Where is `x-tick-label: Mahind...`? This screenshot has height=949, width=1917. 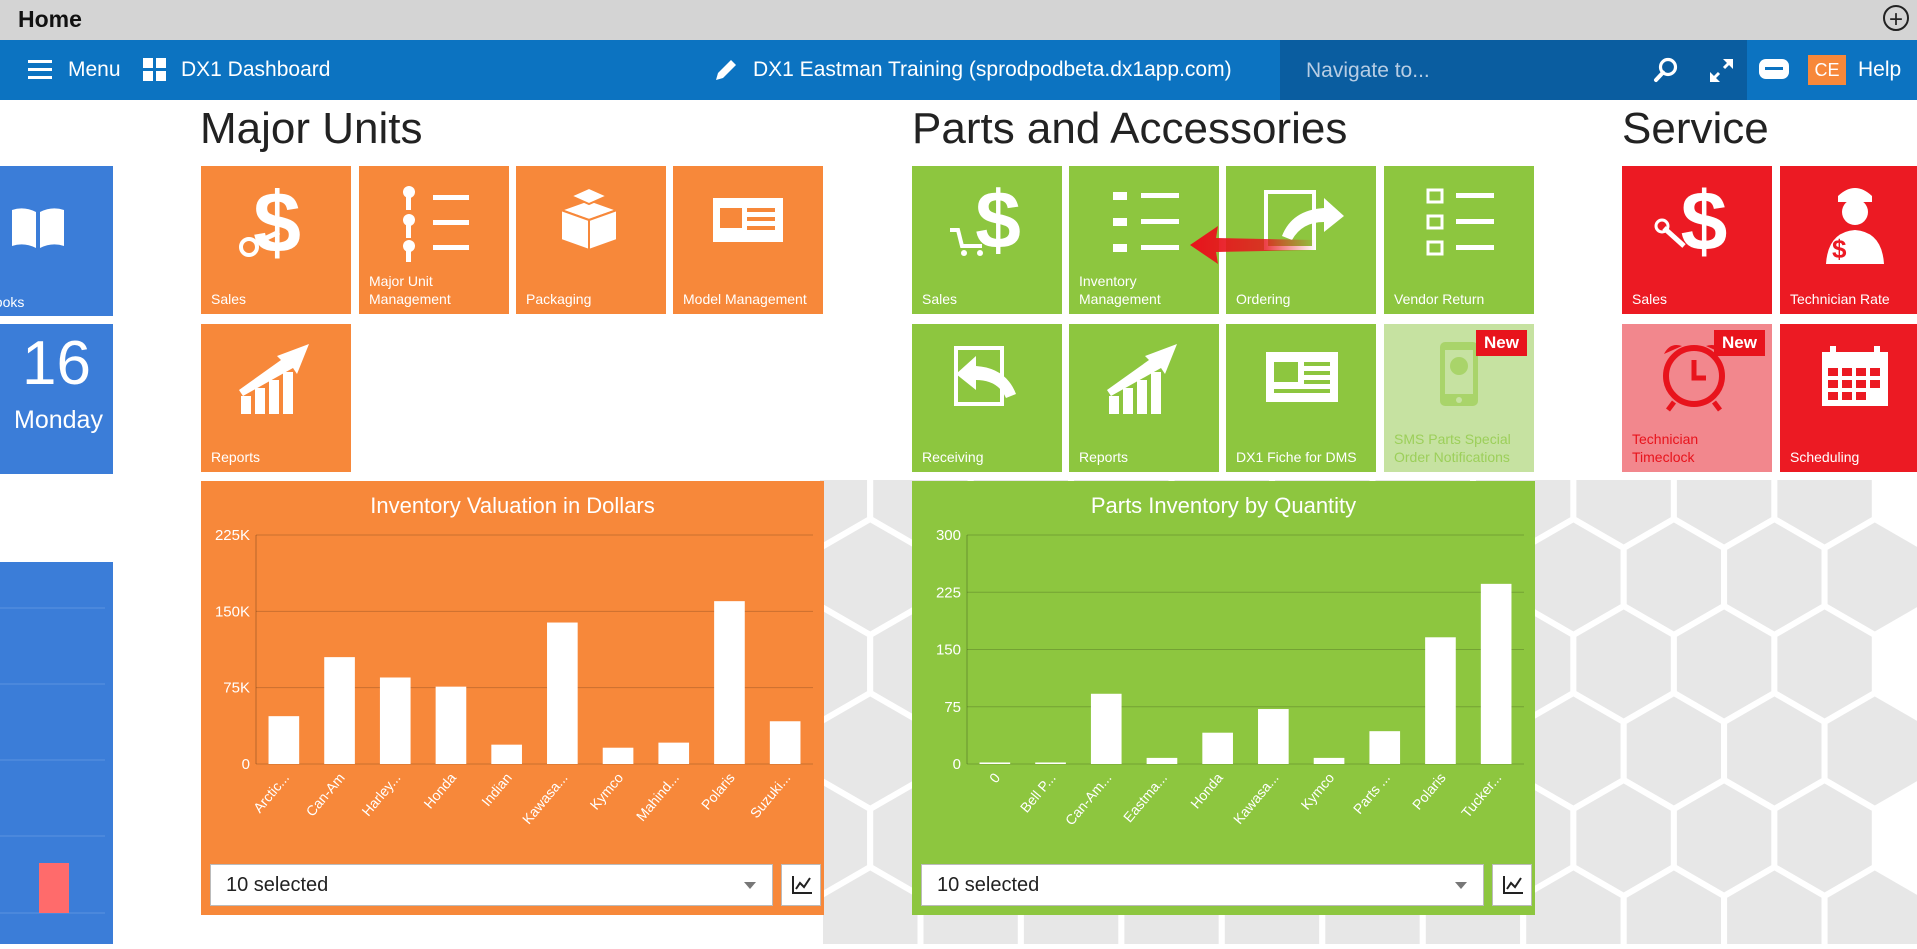 x-tick-label: Mahind... is located at coordinates (657, 797).